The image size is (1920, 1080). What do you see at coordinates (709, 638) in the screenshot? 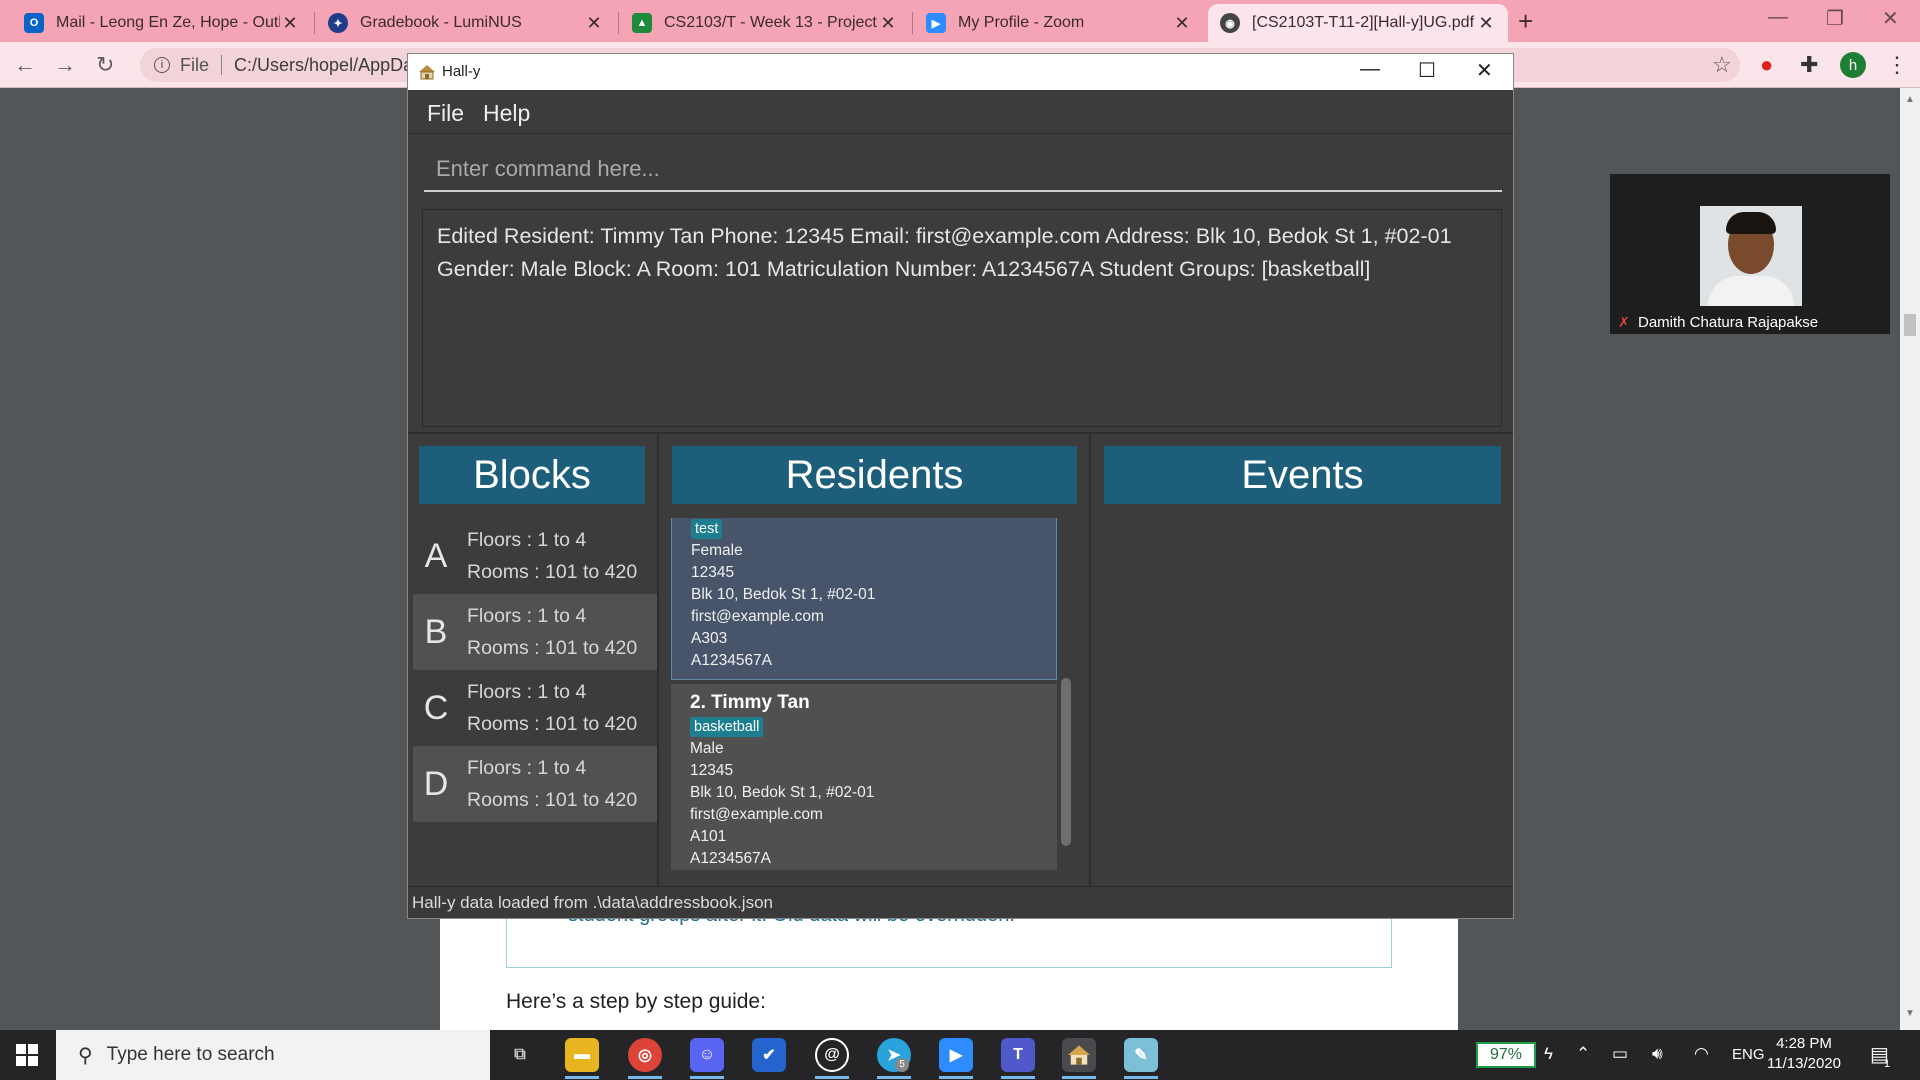
I see `resident-room: A303` at bounding box center [709, 638].